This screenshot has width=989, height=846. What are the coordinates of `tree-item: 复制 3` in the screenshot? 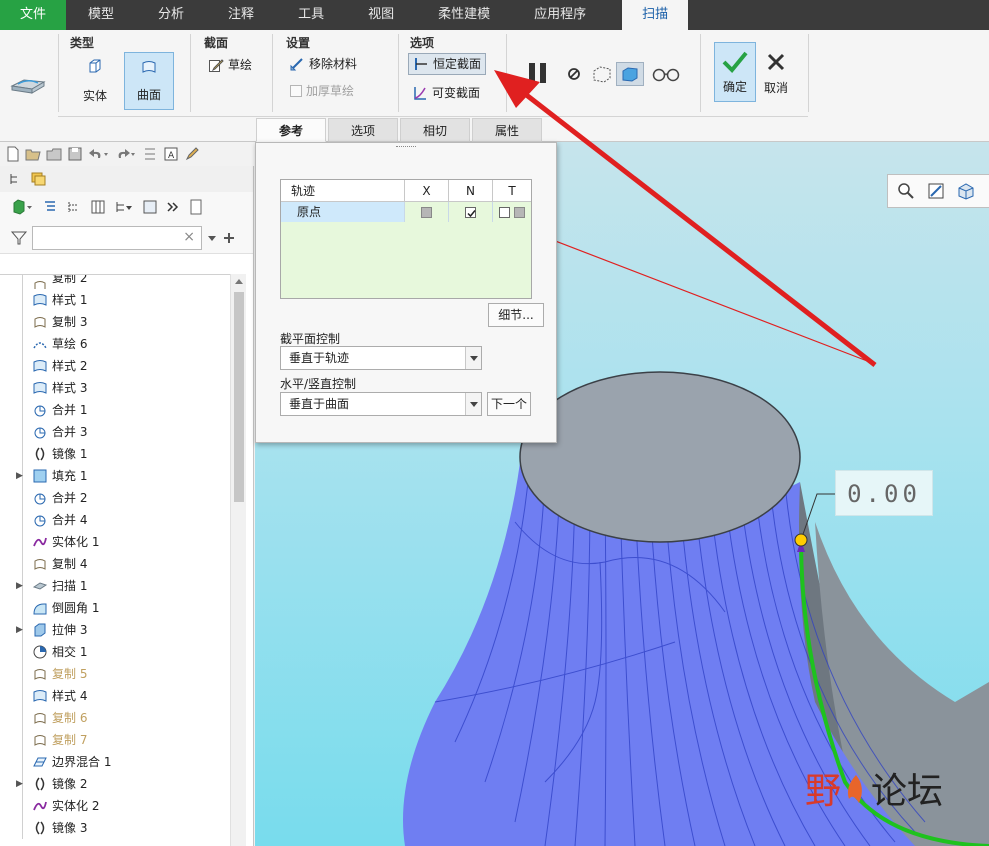 It's located at (115, 322).